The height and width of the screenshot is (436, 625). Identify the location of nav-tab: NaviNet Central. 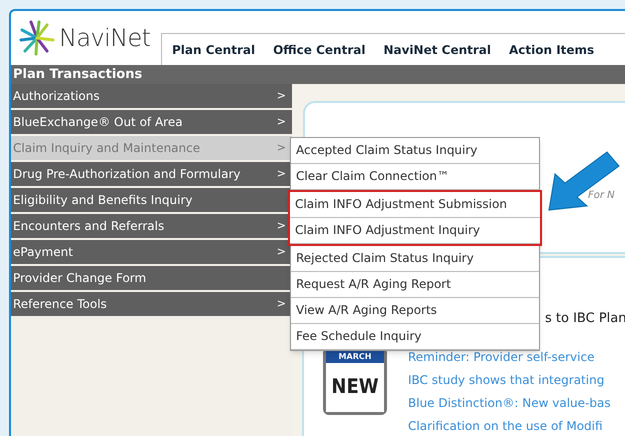
(437, 49).